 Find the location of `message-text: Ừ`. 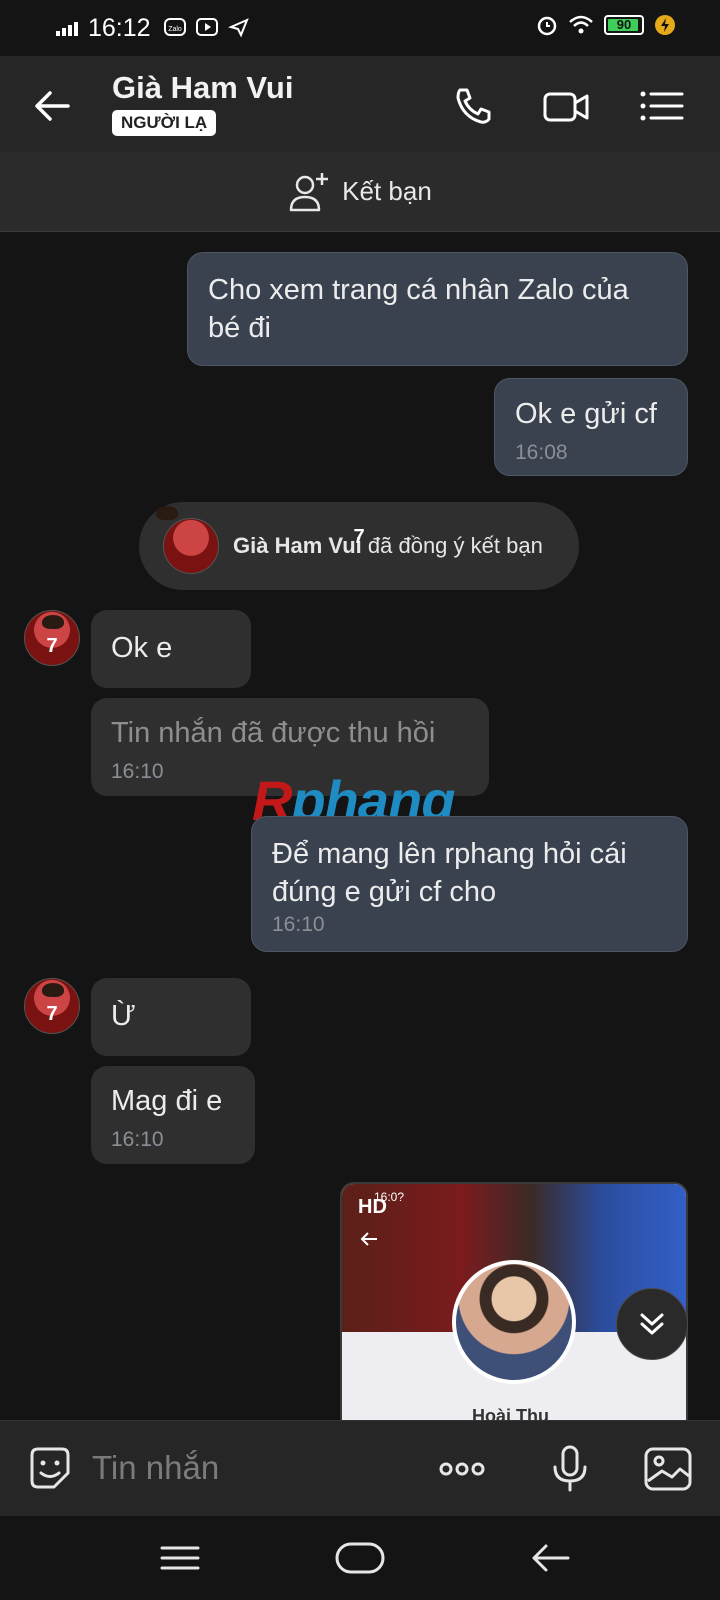

message-text: Ừ is located at coordinates (123, 1016).